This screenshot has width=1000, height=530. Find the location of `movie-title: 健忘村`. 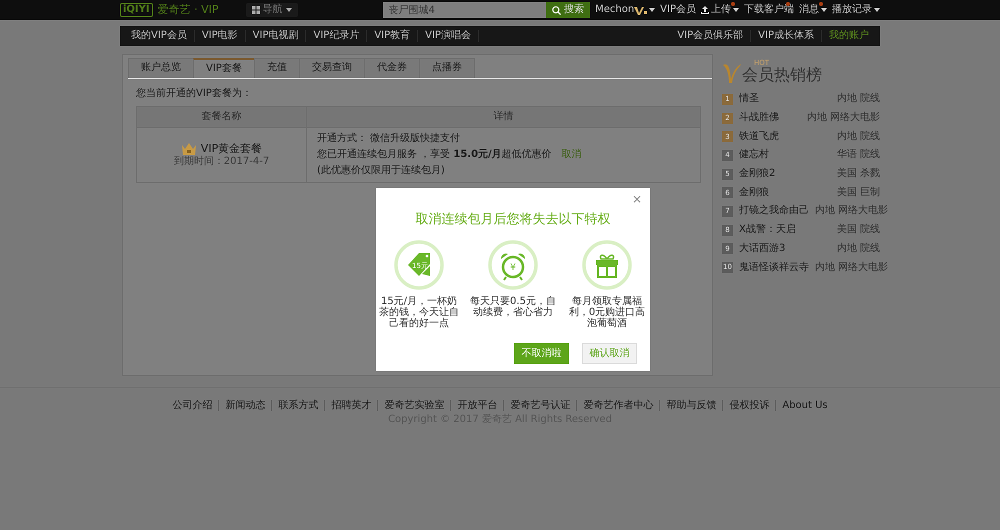

movie-title: 健忘村 is located at coordinates (785, 155).